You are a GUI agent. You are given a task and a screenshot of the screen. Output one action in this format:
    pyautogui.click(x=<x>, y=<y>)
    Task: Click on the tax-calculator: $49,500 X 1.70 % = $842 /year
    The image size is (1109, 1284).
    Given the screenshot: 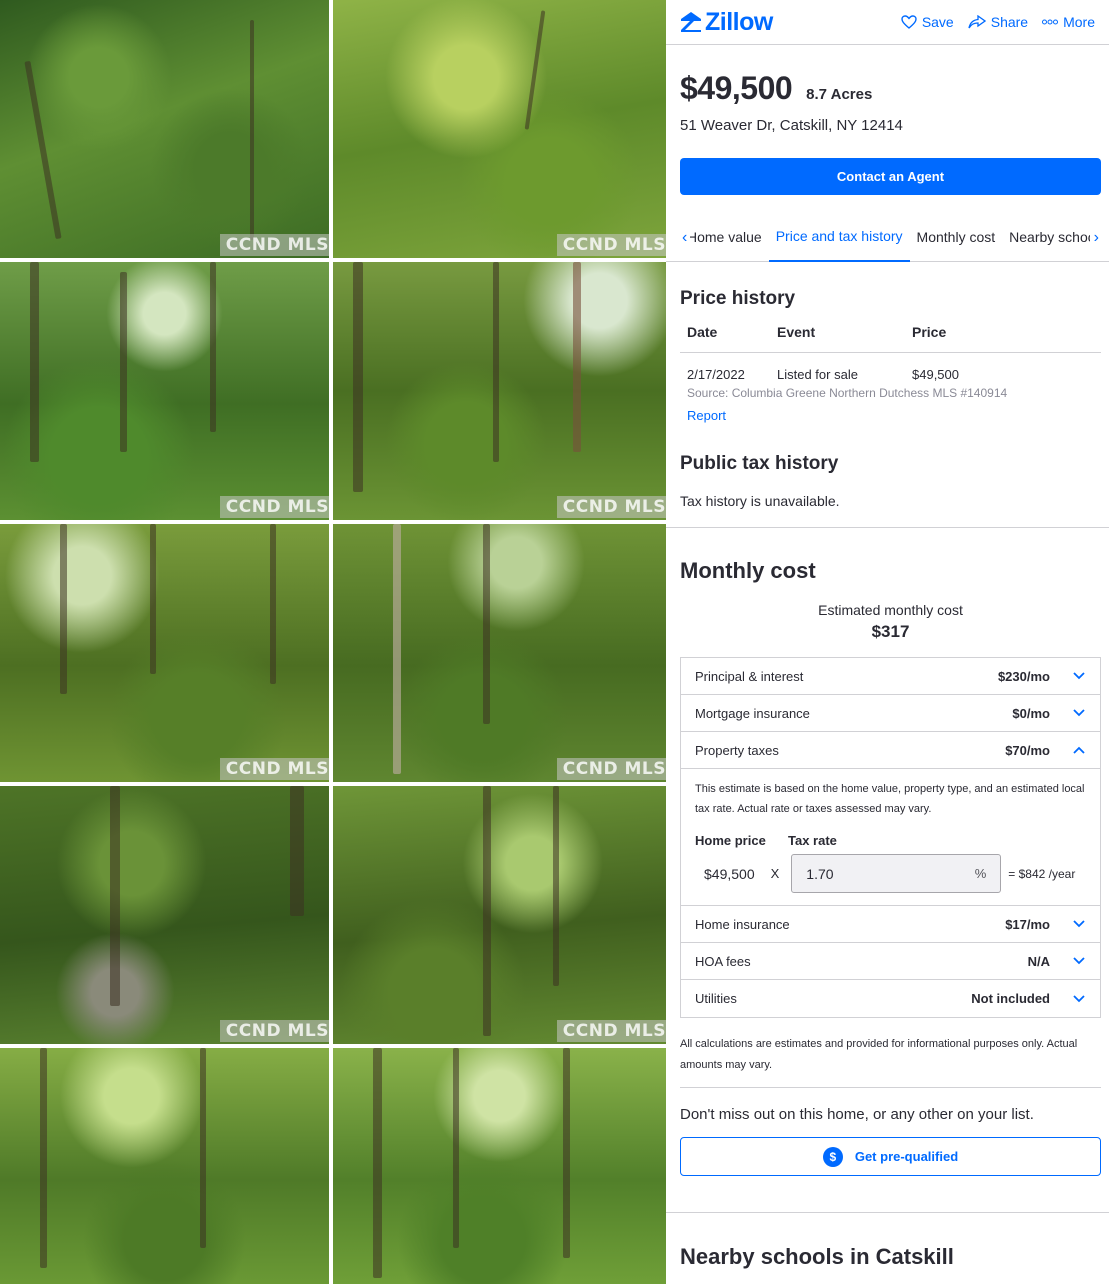 What is the action you would take?
    pyautogui.click(x=890, y=873)
    